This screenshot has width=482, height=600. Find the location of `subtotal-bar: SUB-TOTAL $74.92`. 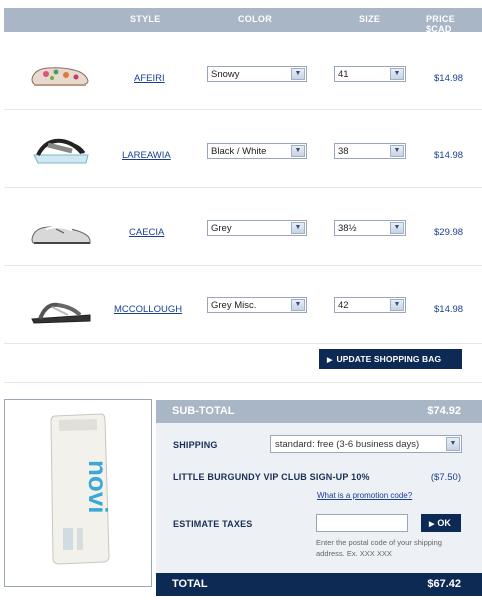

subtotal-bar: SUB-TOTAL $74.92 is located at coordinates (319, 411).